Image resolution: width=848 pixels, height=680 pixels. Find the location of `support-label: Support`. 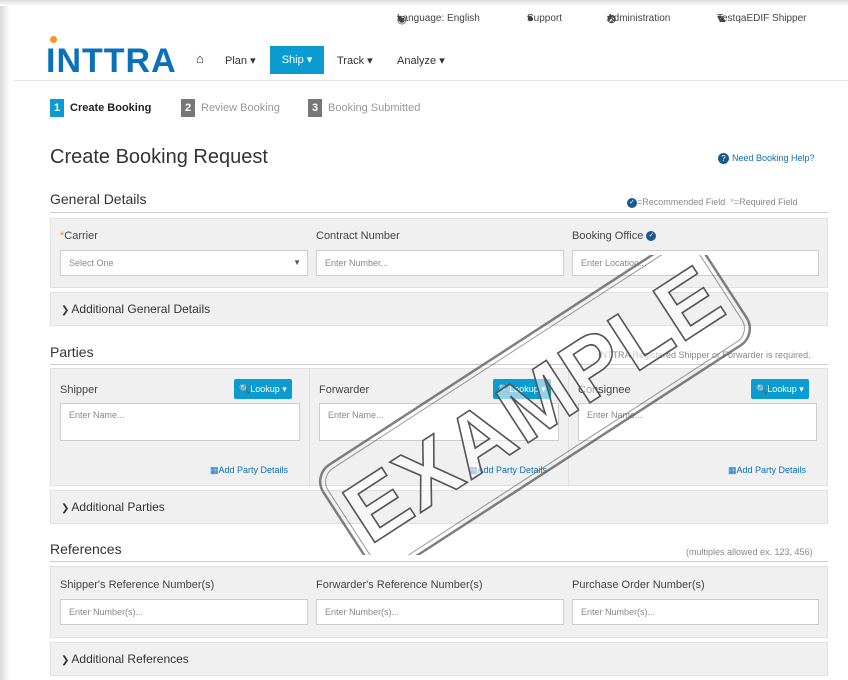

support-label: Support is located at coordinates (545, 18).